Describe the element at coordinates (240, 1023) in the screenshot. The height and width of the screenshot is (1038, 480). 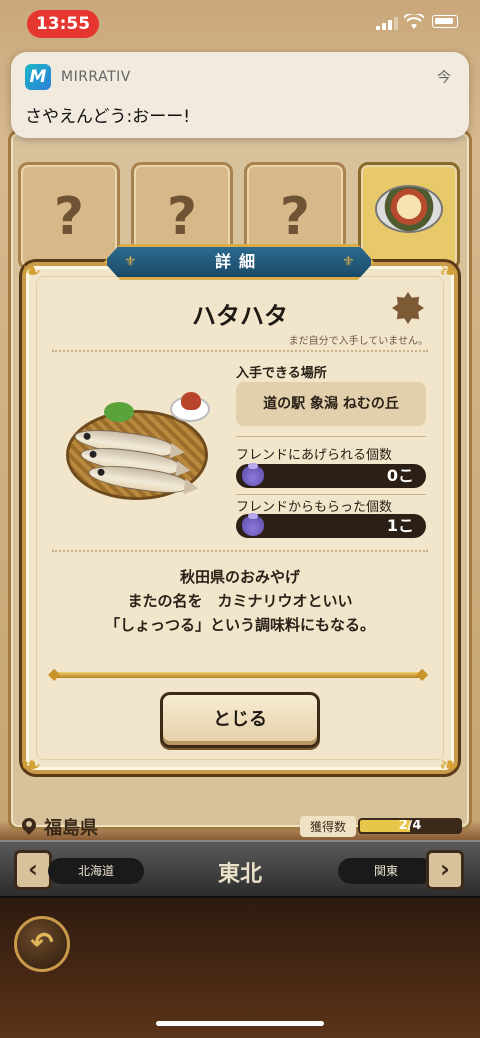
I see `home-indicator` at that location.